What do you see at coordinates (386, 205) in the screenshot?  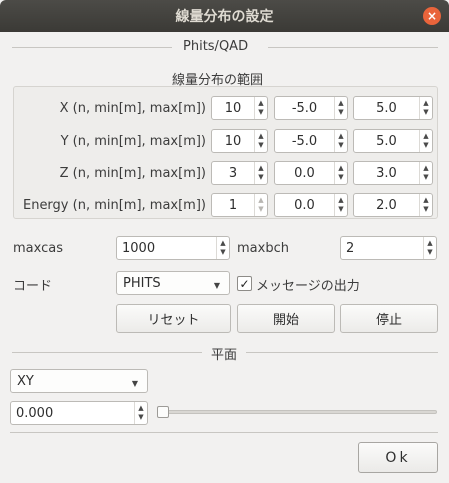 I see `energy-max-value: 2.0` at bounding box center [386, 205].